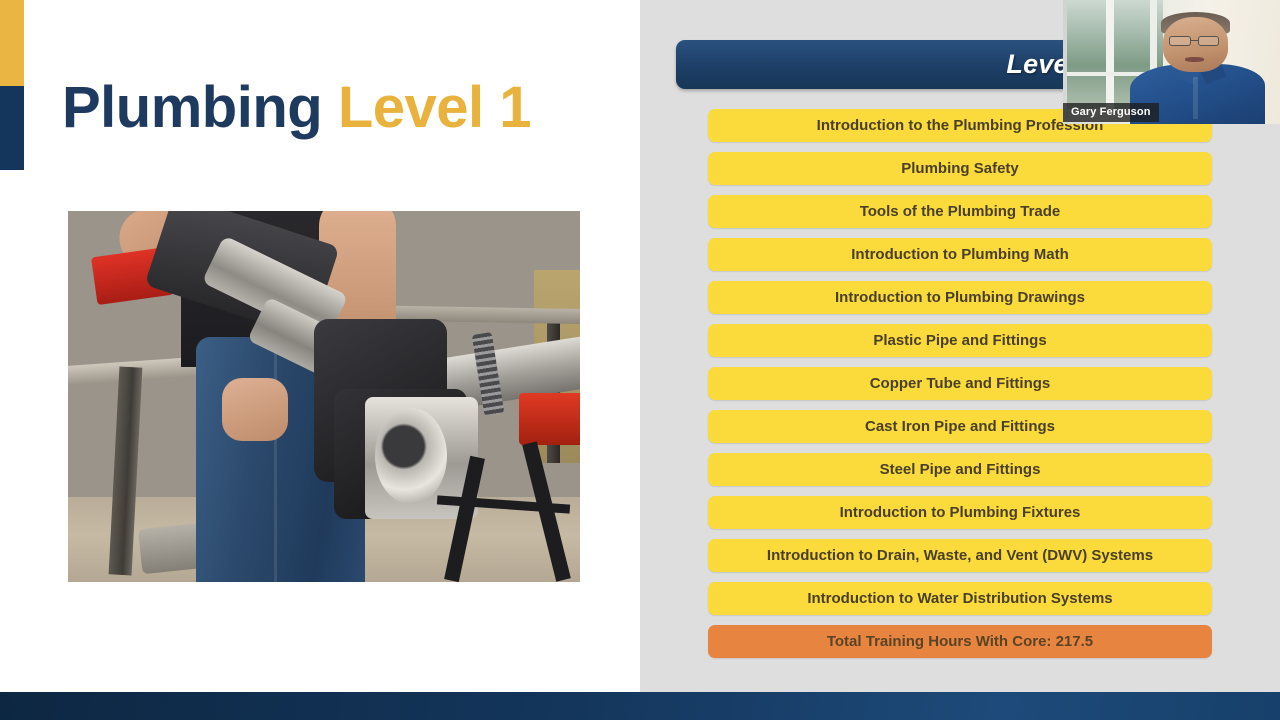 This screenshot has width=1280, height=720. What do you see at coordinates (960, 383) in the screenshot?
I see `module-item: Copper Tube and Fittings` at bounding box center [960, 383].